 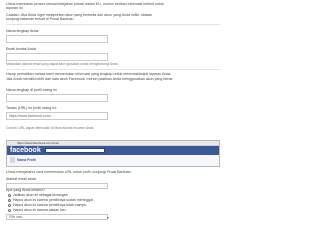 I want to click on option-remove-other: Hapus akun ini karena alasan lain, so click(x=37, y=210).